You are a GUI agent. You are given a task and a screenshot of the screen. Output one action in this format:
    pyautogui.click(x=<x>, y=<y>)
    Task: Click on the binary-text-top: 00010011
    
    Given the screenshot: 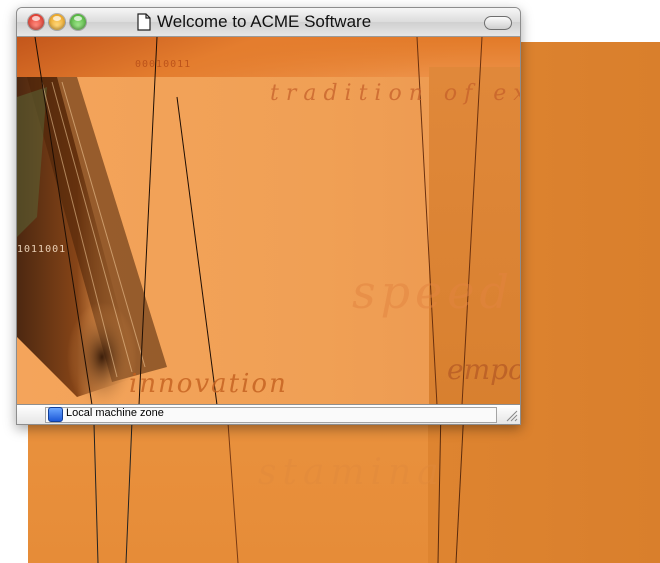 What is the action you would take?
    pyautogui.click(x=163, y=64)
    